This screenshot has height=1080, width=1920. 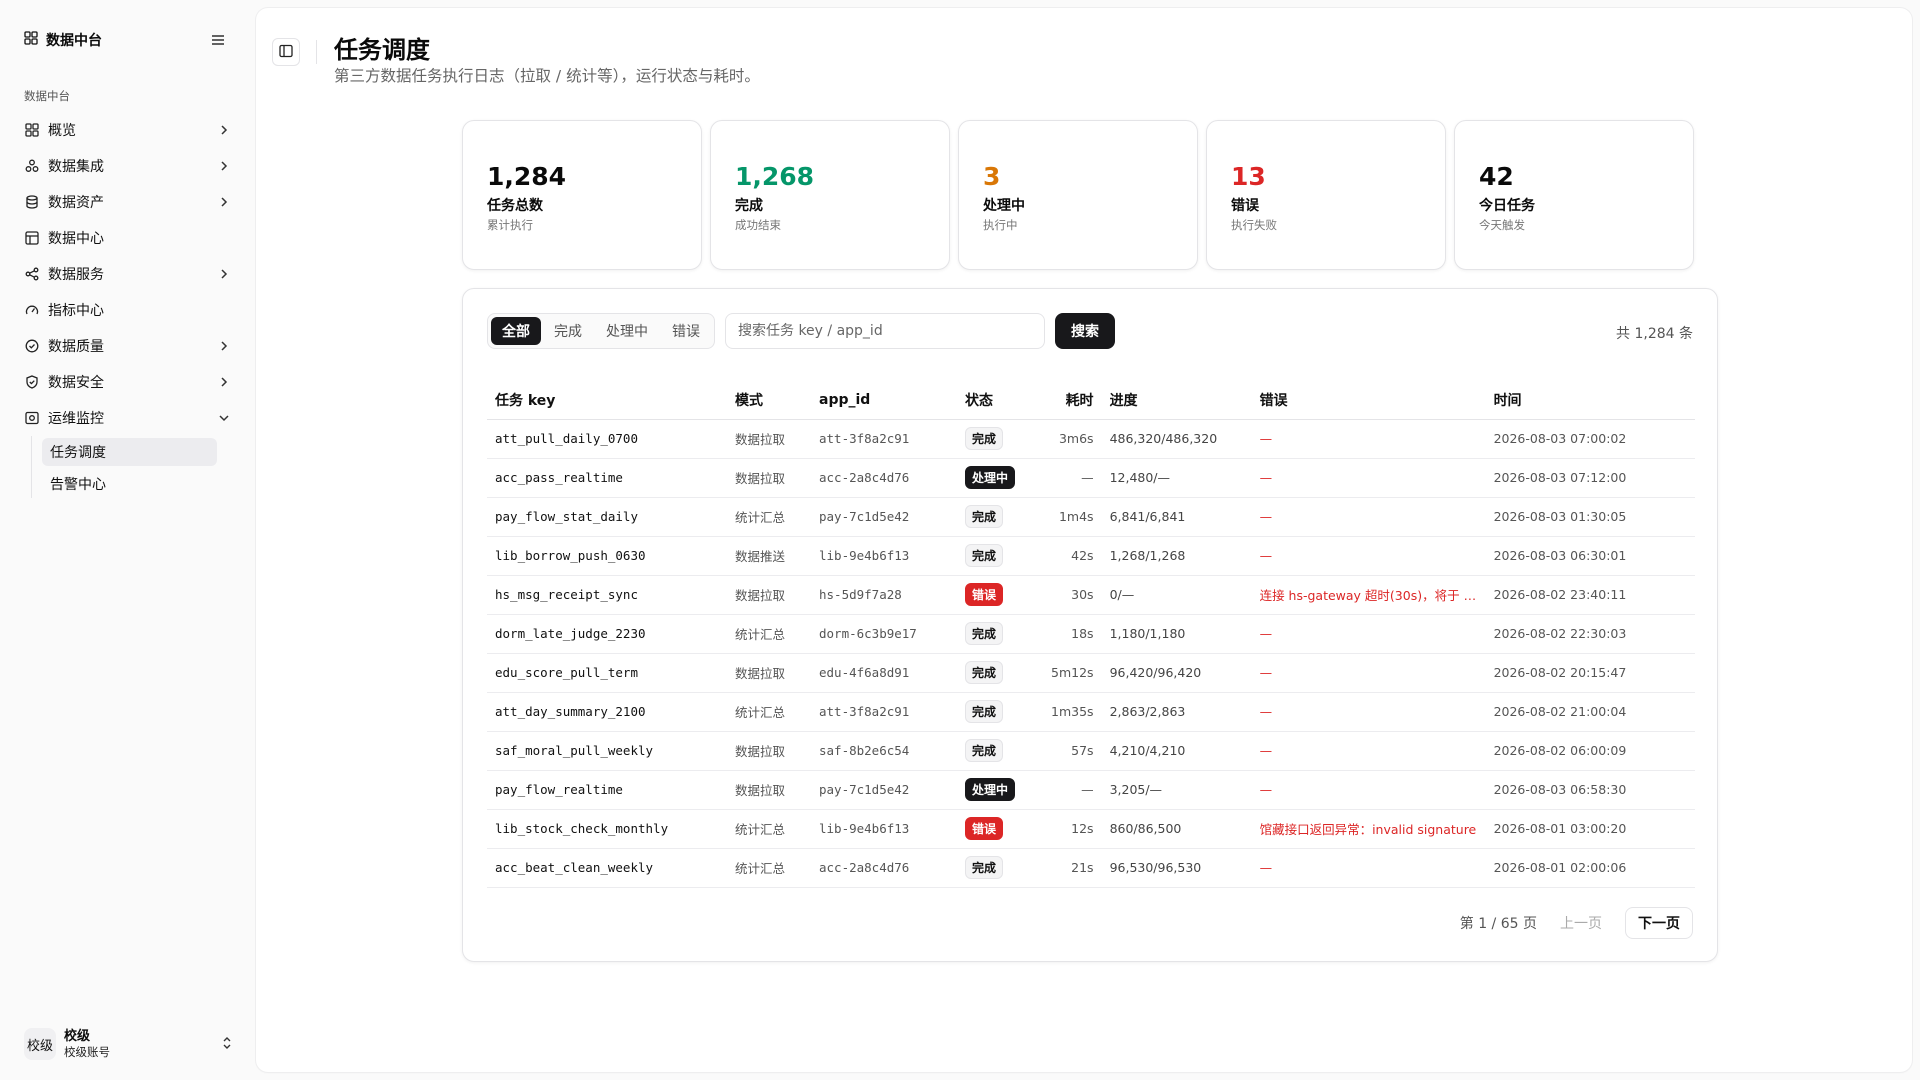 What do you see at coordinates (1078, 195) in the screenshot?
I see `stat-card-running: 3 处理中 执行中` at bounding box center [1078, 195].